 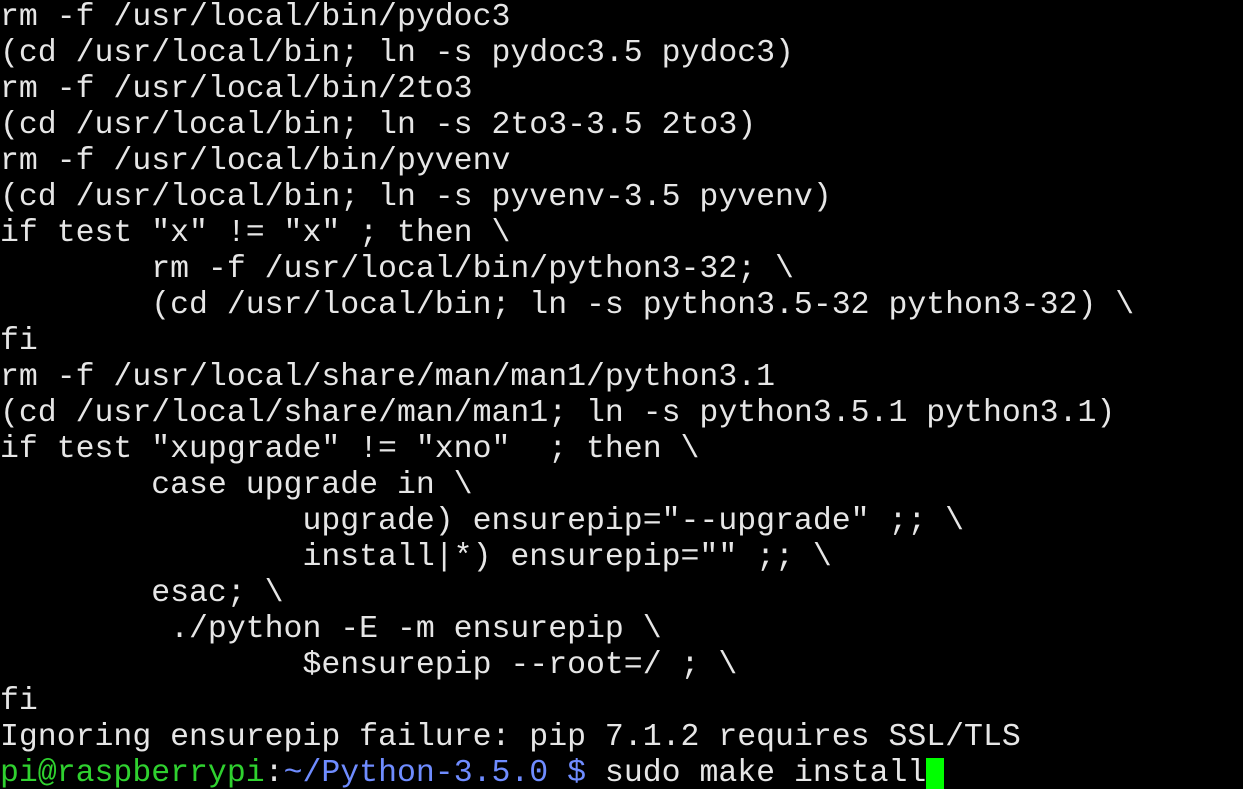 What do you see at coordinates (397, 269) in the screenshot?
I see `output-line: rm -f /usr/local/bin/python3-32; \` at bounding box center [397, 269].